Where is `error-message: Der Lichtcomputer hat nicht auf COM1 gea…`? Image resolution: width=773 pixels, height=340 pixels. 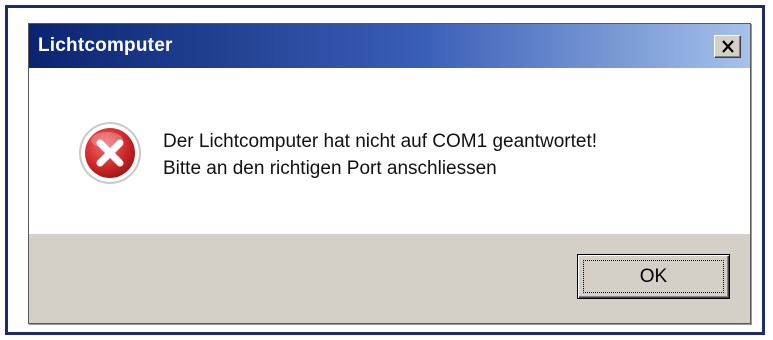
error-message: Der Lichtcomputer hat nicht auf COM1 gea… is located at coordinates (380, 155).